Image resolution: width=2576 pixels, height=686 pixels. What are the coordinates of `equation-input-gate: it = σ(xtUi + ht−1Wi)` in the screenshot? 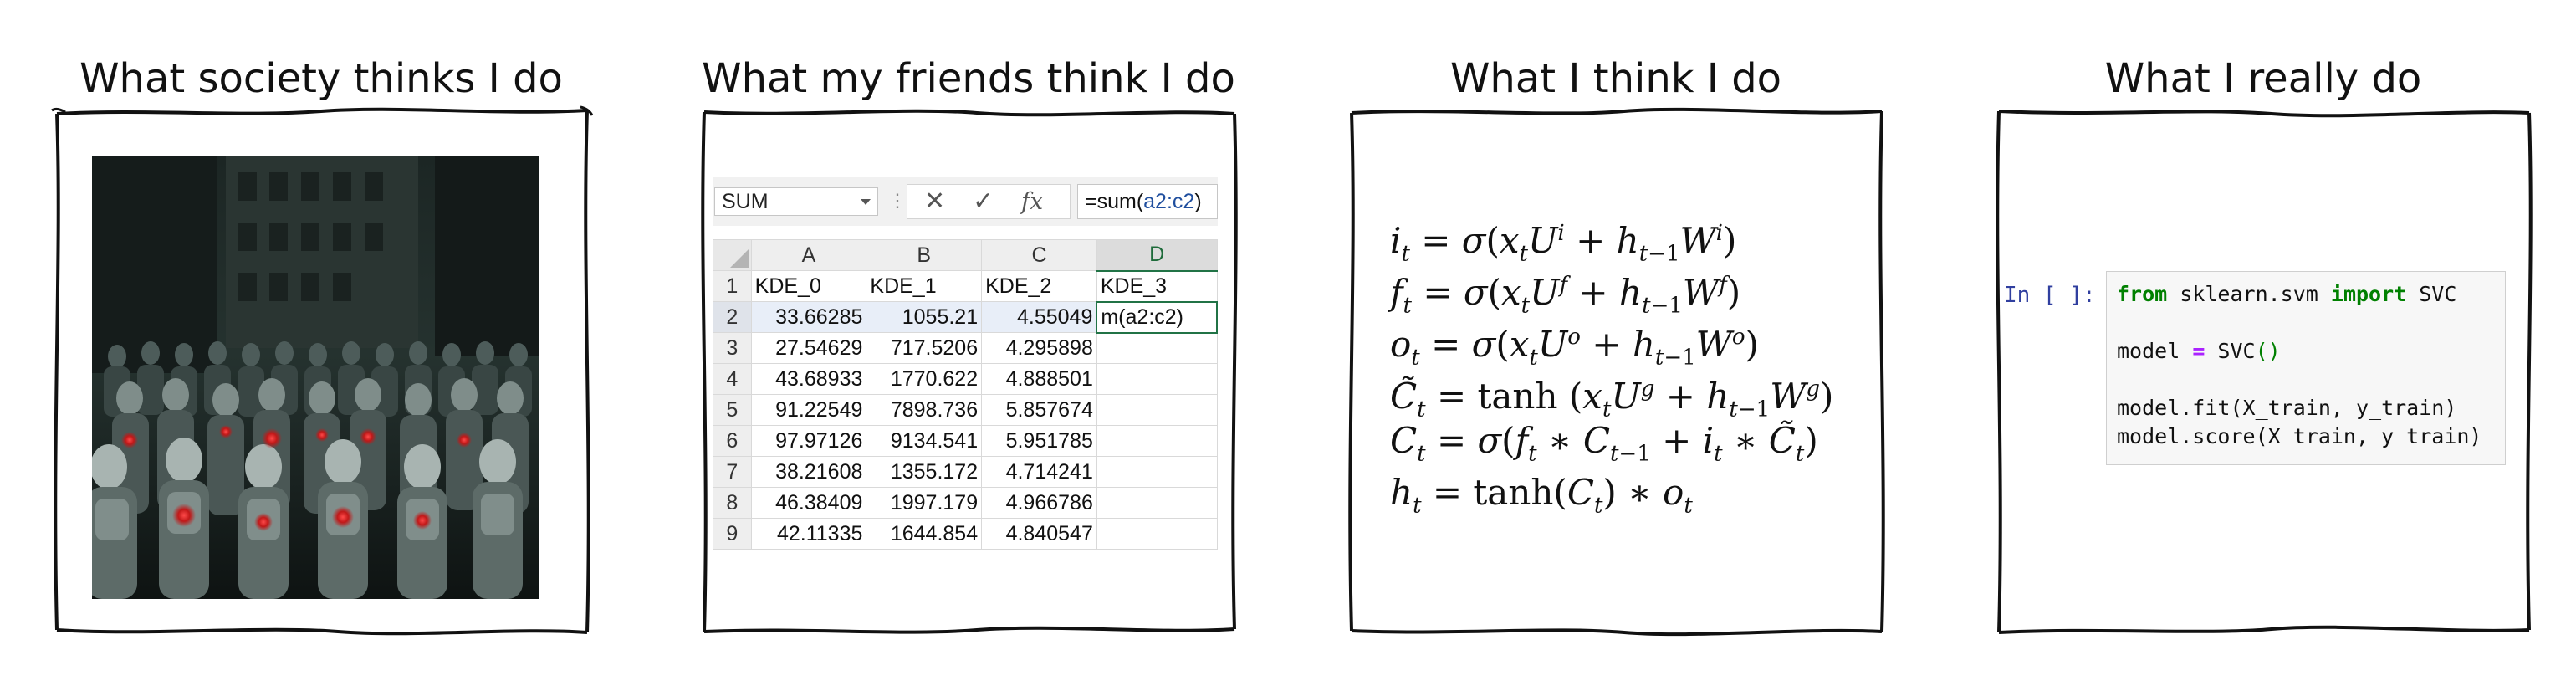 It's located at (1563, 243).